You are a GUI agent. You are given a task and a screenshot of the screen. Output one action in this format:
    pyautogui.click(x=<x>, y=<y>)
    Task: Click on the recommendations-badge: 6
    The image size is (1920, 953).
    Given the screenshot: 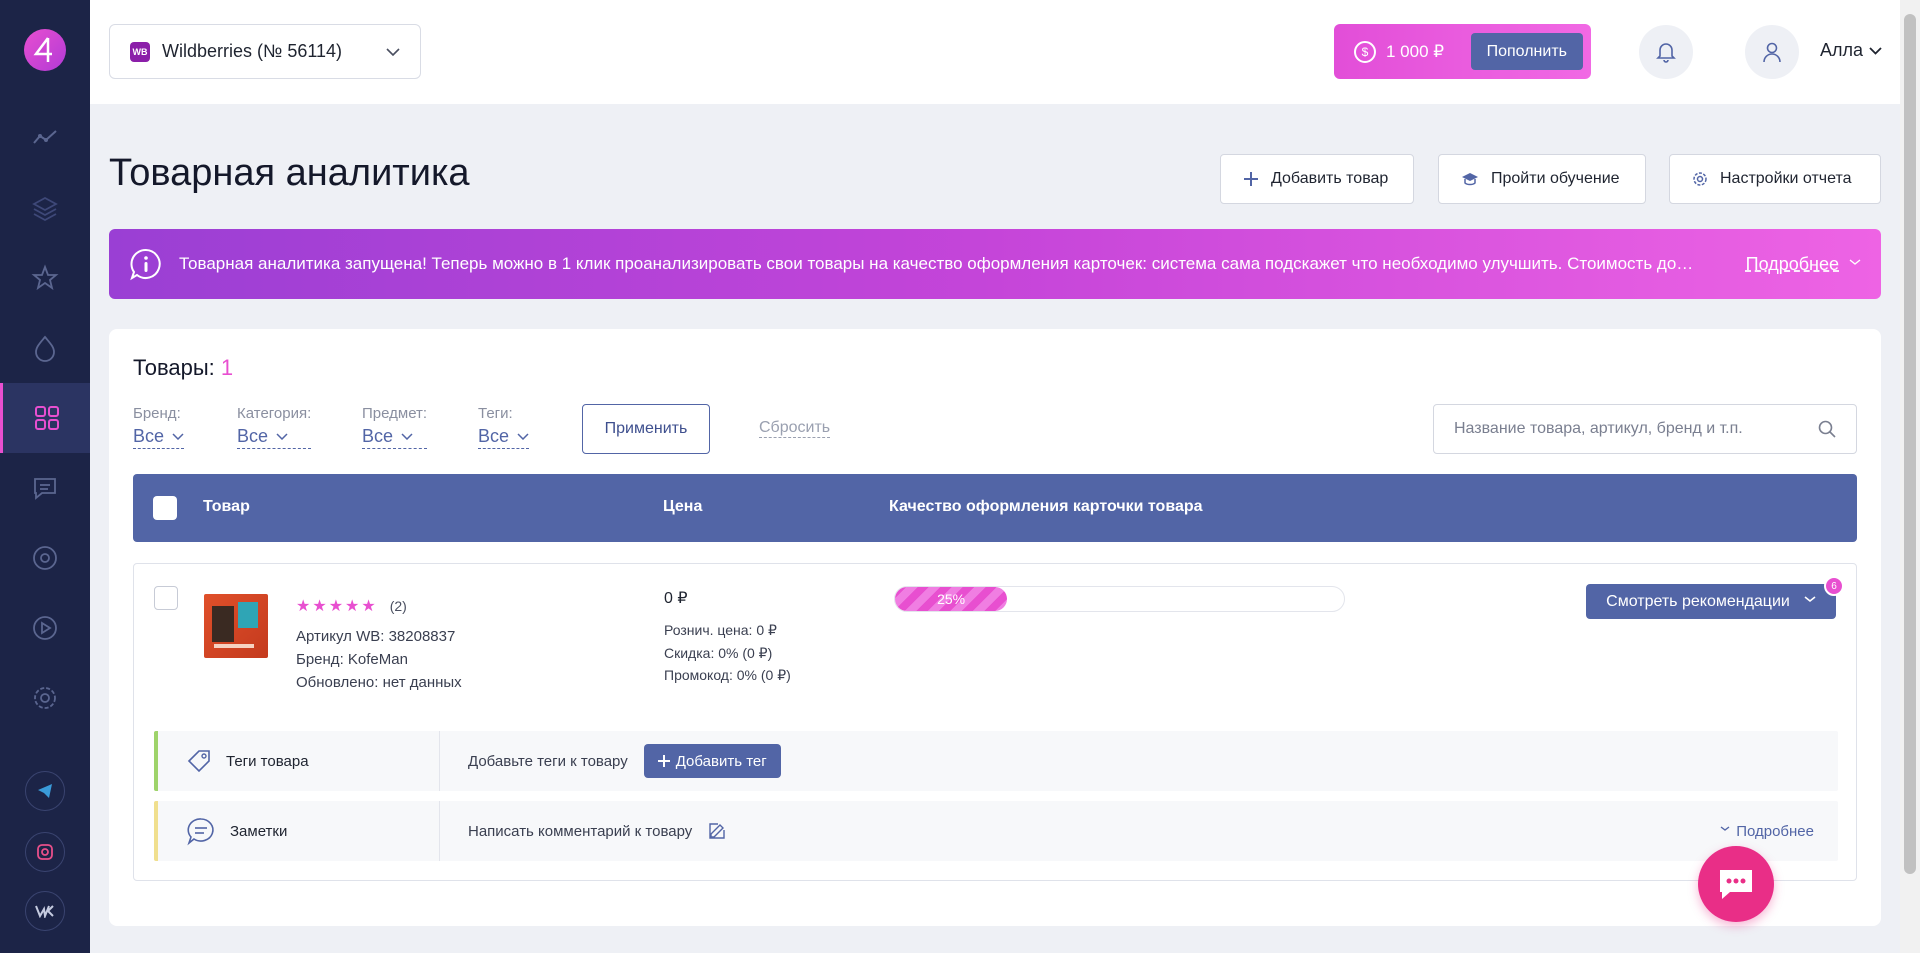 What is the action you would take?
    pyautogui.click(x=1834, y=586)
    